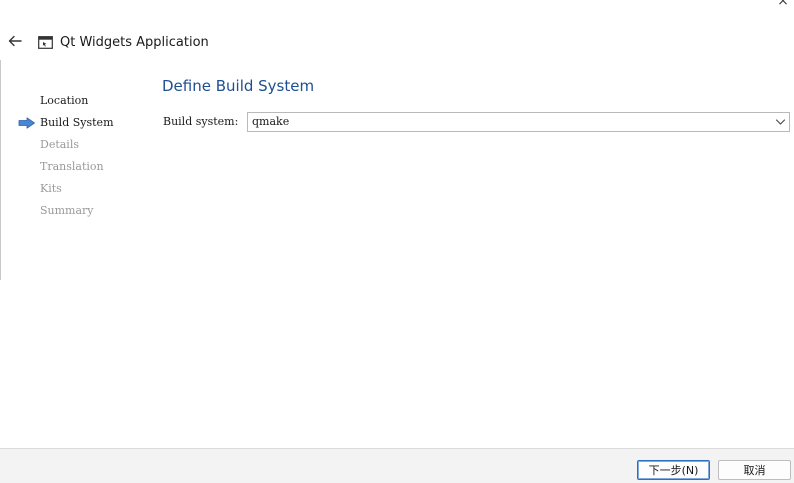  I want to click on step-kits: Kits, so click(81, 189).